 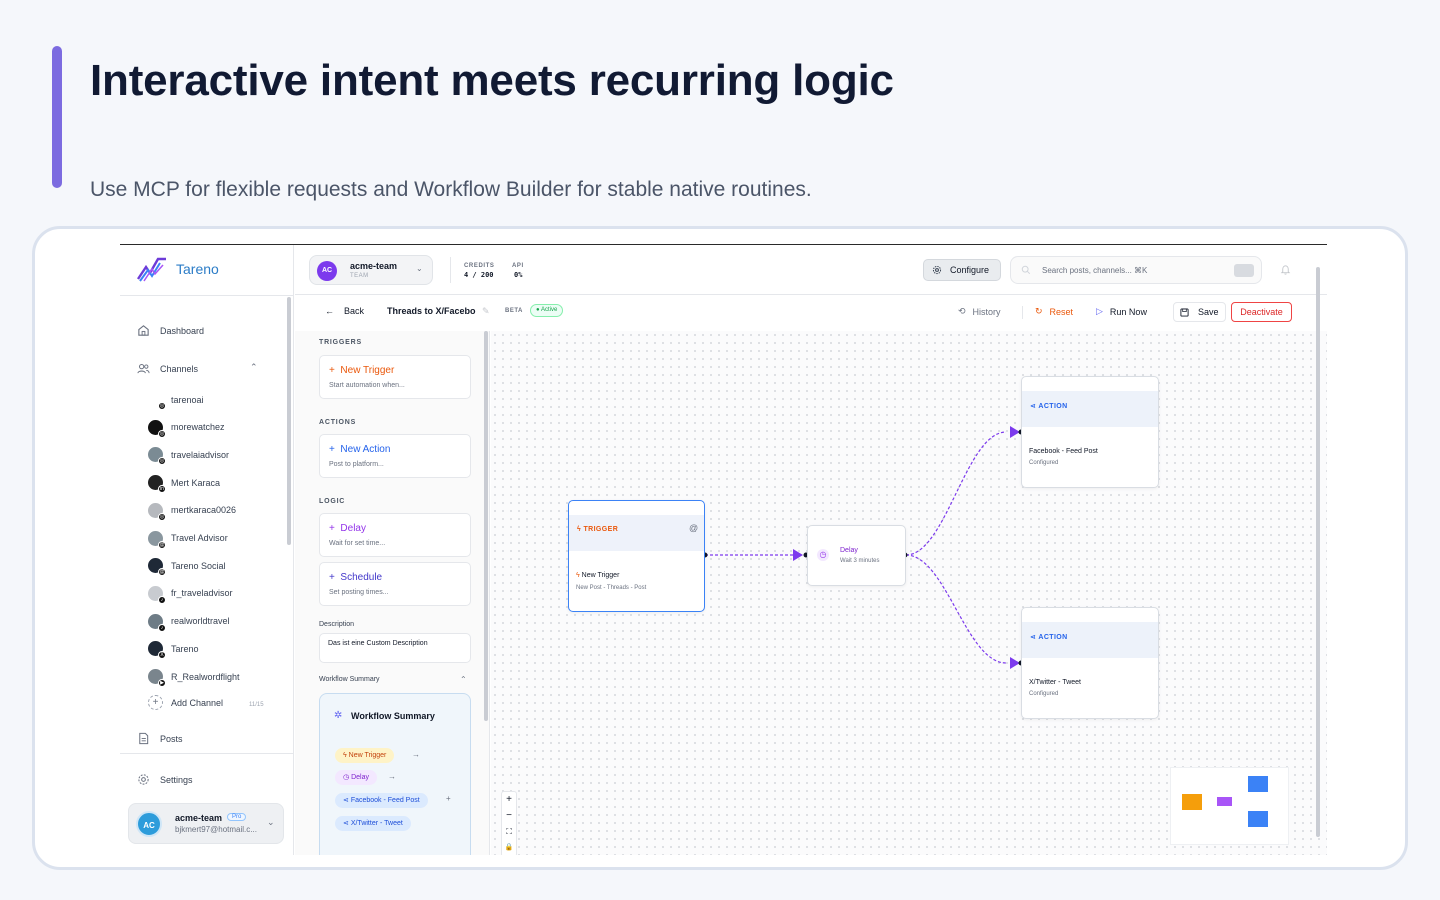 I want to click on lock-button: 🔒, so click(x=509, y=847).